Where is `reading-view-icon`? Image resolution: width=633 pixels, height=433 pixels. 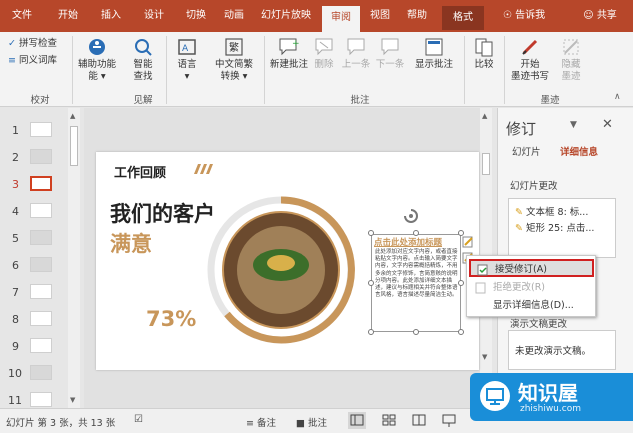
reading-view-icon is located at coordinates (419, 420).